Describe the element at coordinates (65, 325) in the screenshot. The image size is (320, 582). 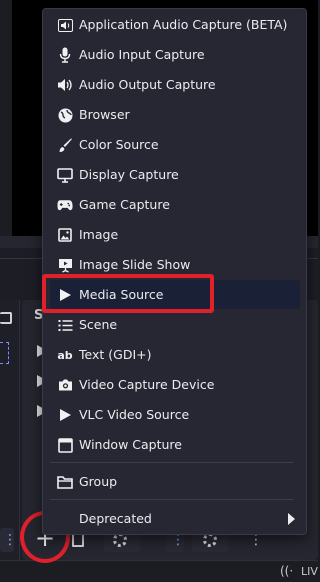
I see `list-icon` at that location.